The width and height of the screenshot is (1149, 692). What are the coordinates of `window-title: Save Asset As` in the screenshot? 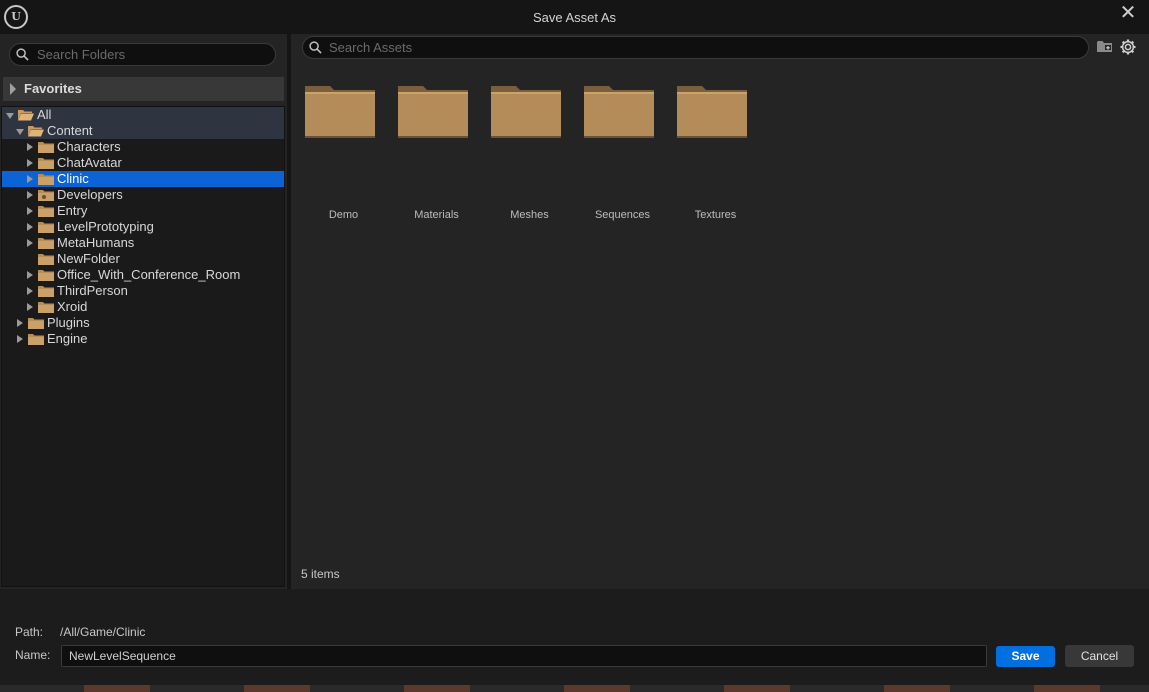 It's located at (574, 17).